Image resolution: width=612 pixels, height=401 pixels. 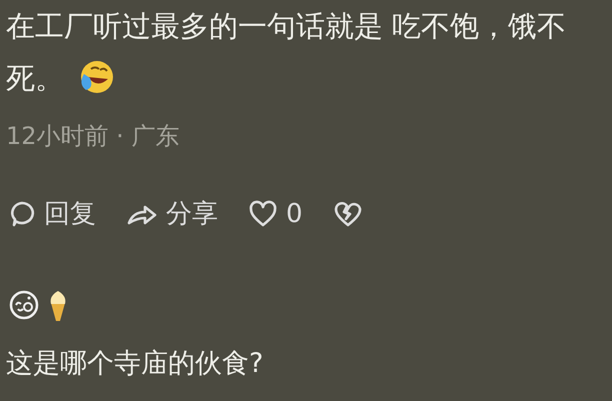 I want to click on share-button: 分享, so click(x=172, y=213).